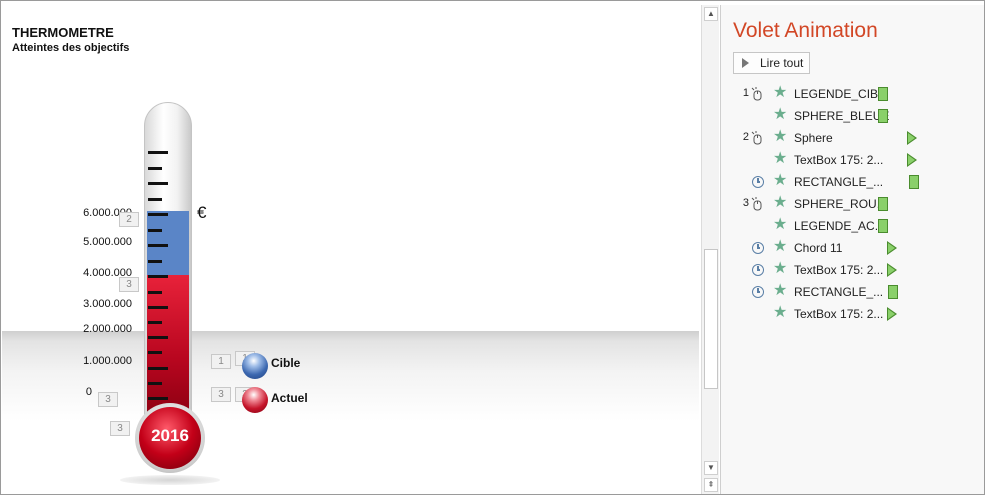 Image resolution: width=985 pixels, height=495 pixels. What do you see at coordinates (711, 319) in the screenshot?
I see `scrollbar-thumb` at bounding box center [711, 319].